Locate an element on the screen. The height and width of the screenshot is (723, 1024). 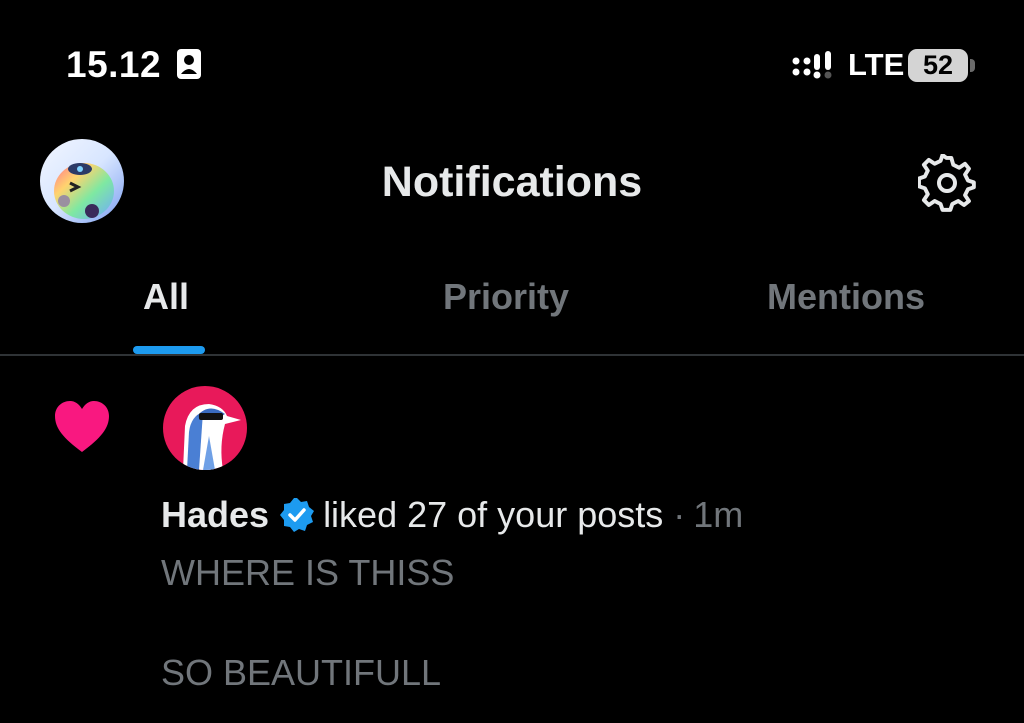
actor-name: Hades is located at coordinates (215, 515).